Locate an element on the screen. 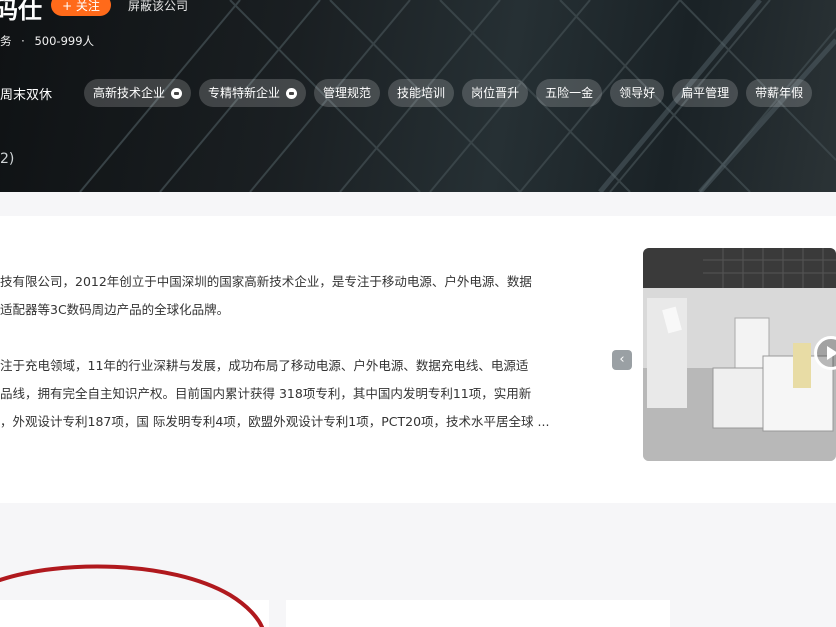  tag-item: 带薪年假 is located at coordinates (779, 93).